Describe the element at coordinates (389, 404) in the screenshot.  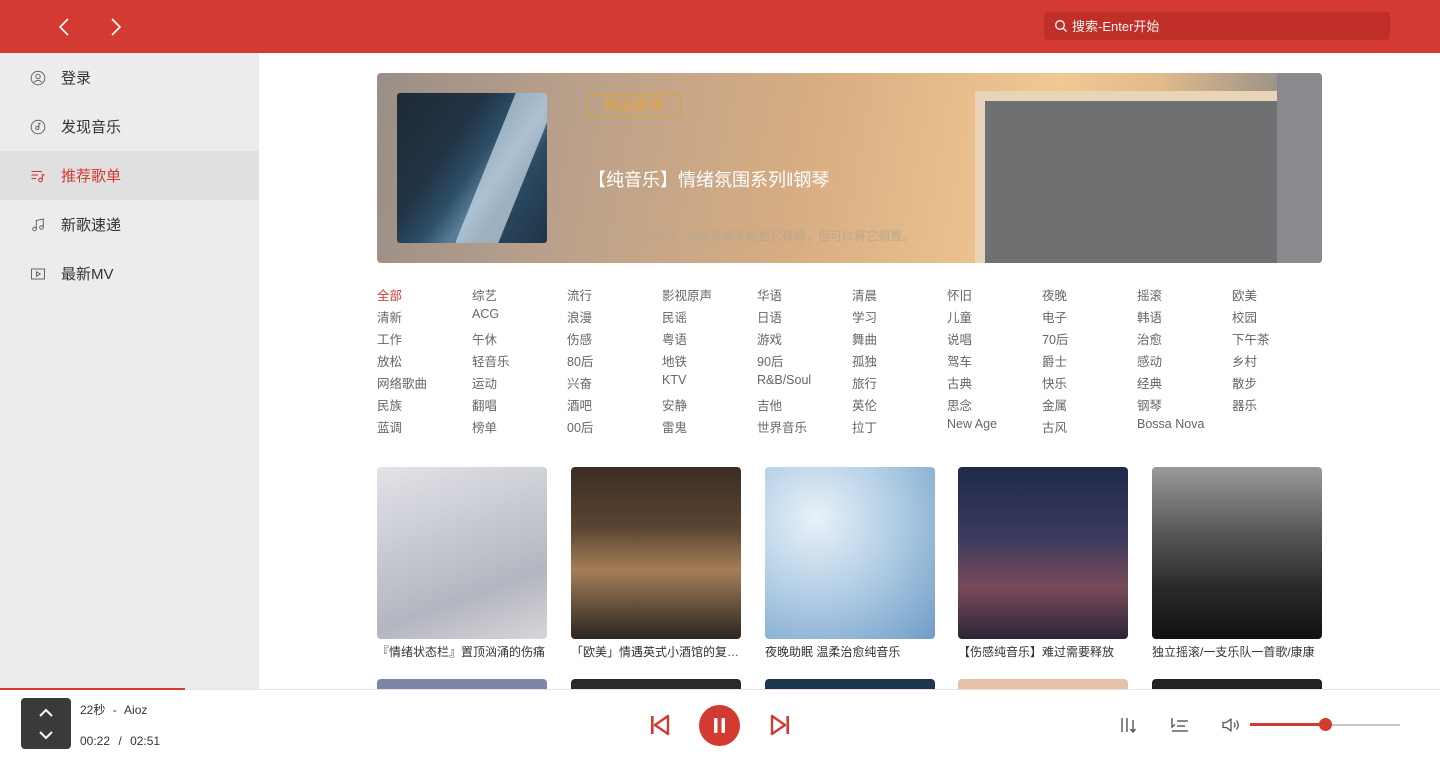
I see `category-tag: 民族` at that location.